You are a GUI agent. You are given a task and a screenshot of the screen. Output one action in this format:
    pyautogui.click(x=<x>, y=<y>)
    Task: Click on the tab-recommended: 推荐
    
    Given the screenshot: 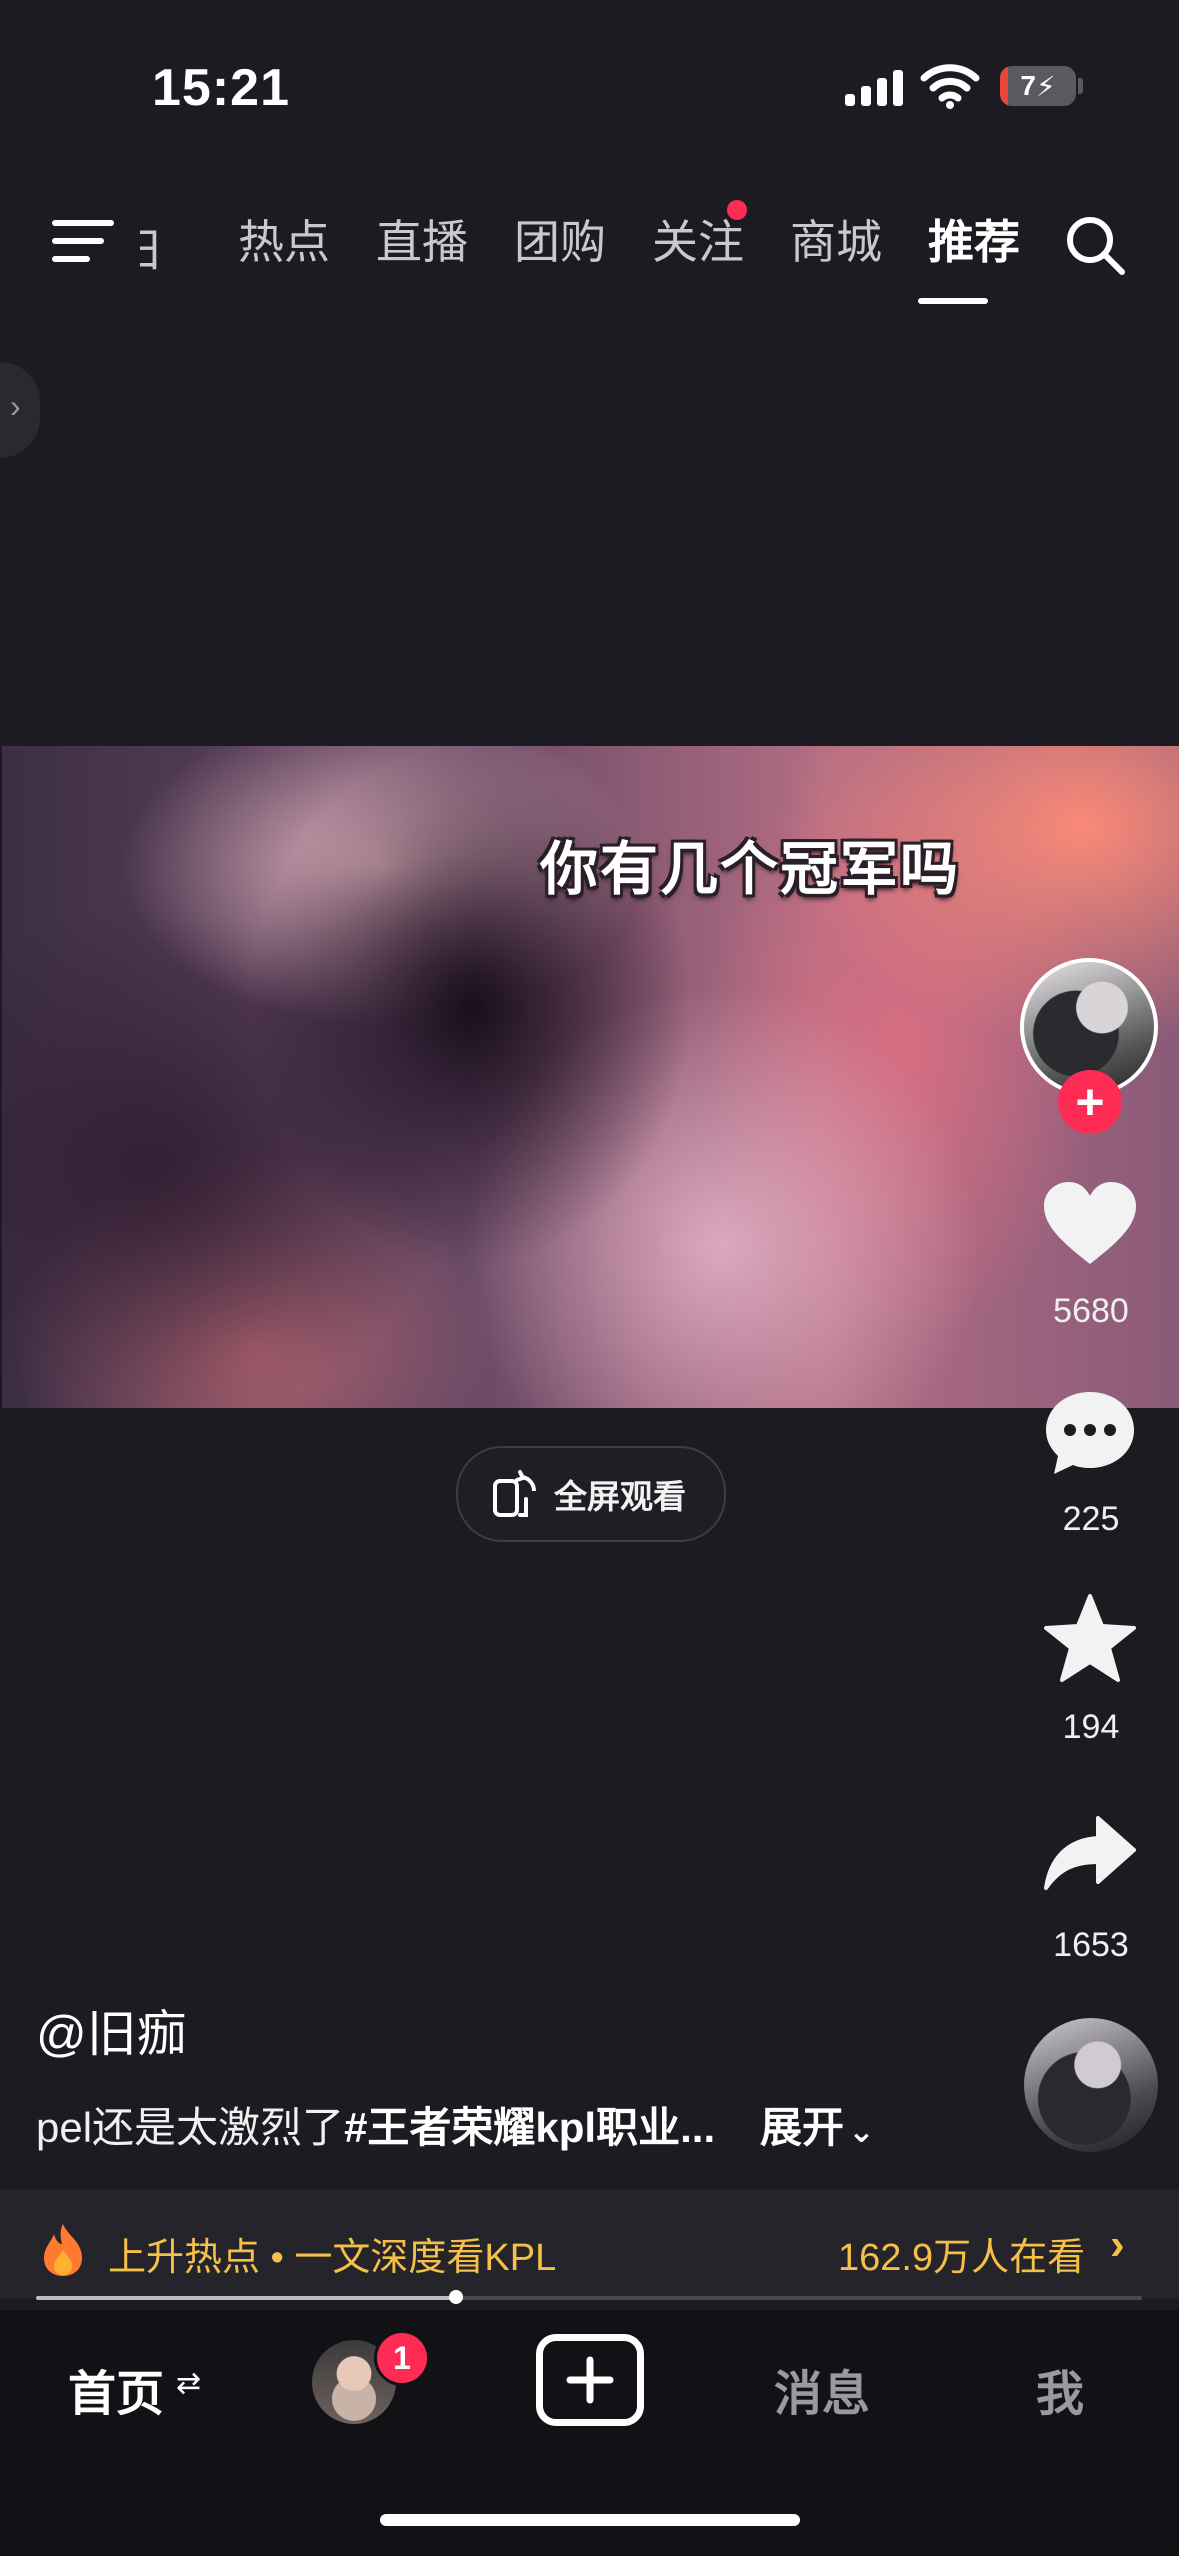 What is the action you would take?
    pyautogui.click(x=974, y=242)
    